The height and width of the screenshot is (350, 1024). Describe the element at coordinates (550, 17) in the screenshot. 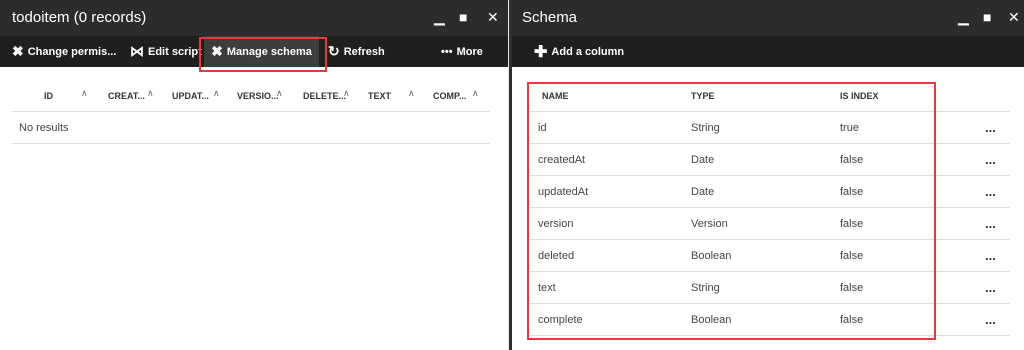

I see `blade-title: Schema` at that location.